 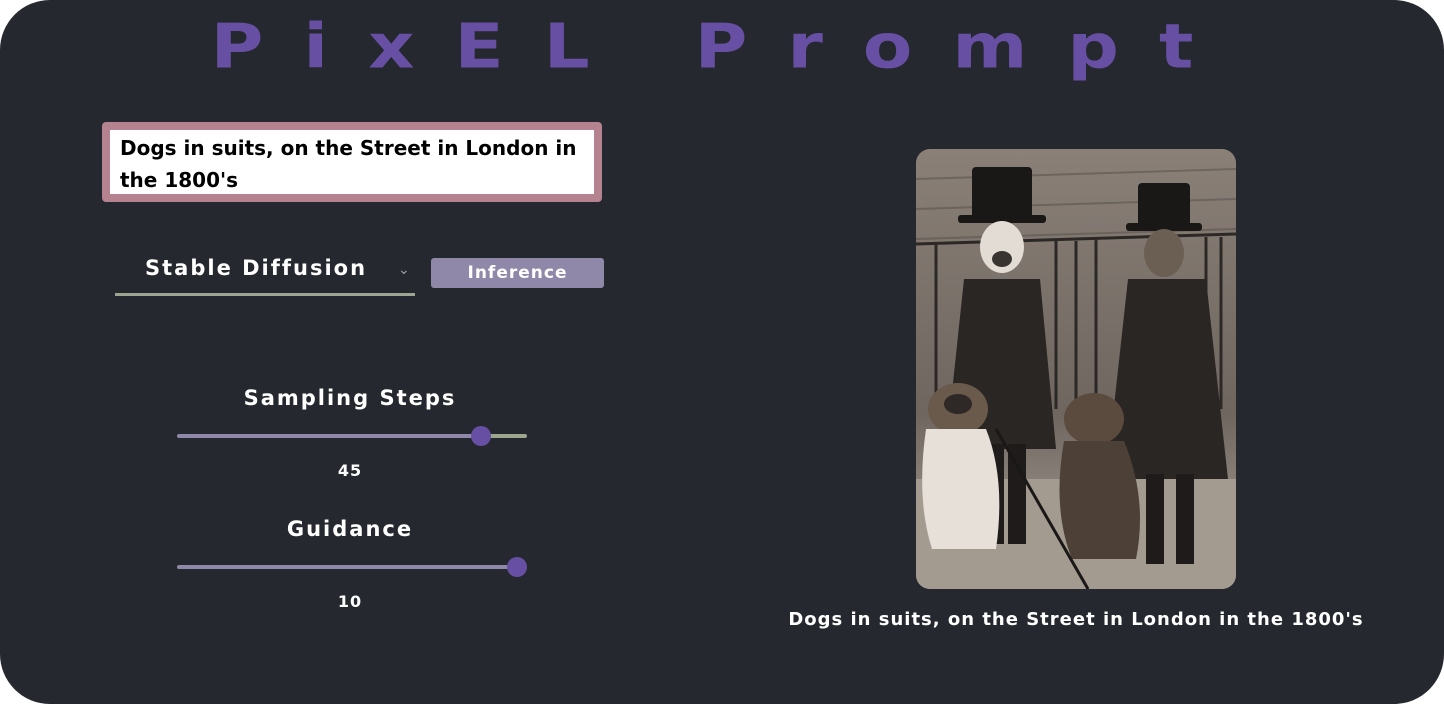 What do you see at coordinates (722, 46) in the screenshot?
I see `app-title: PixEL Prompt` at bounding box center [722, 46].